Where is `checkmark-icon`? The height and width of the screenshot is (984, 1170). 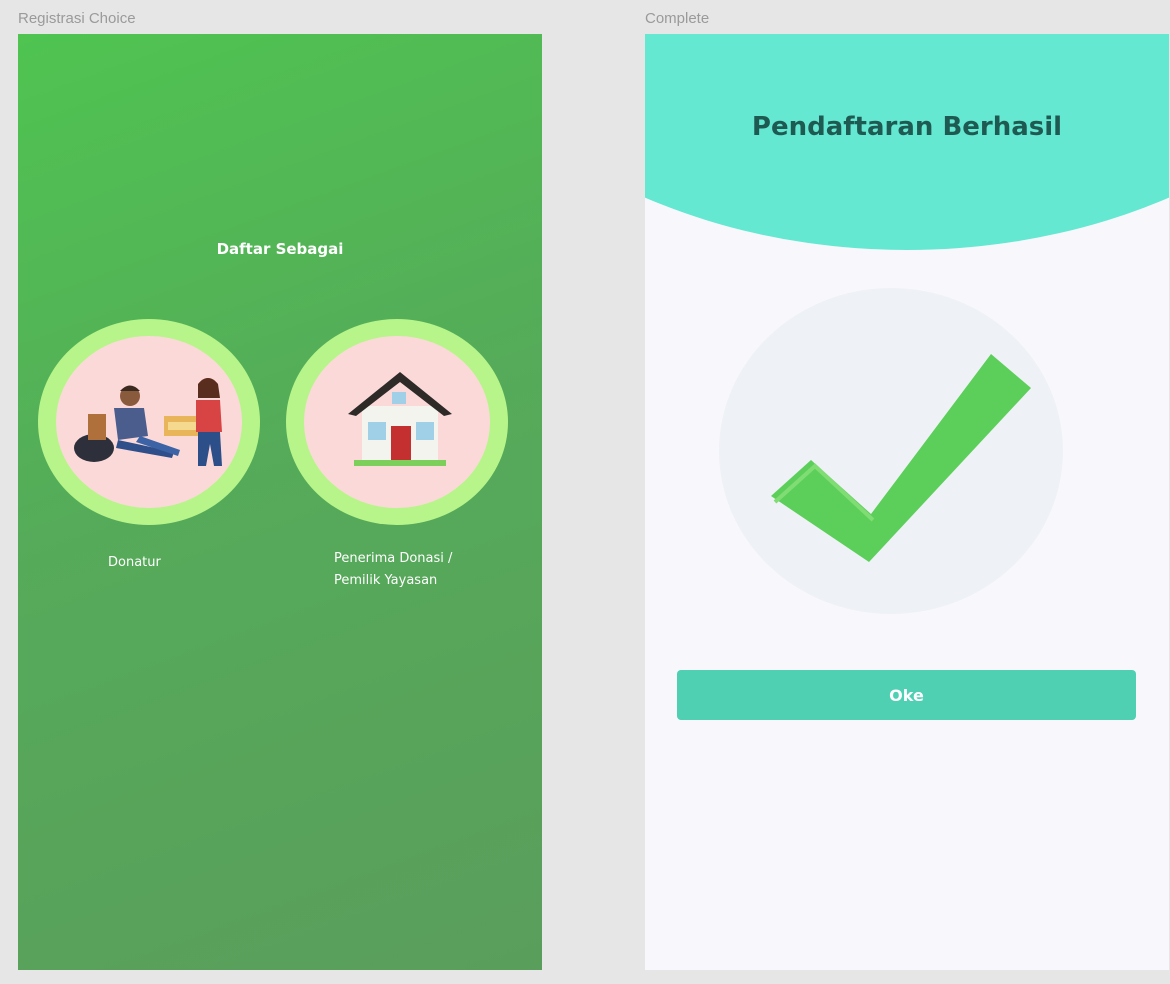
checkmark-icon is located at coordinates (901, 458).